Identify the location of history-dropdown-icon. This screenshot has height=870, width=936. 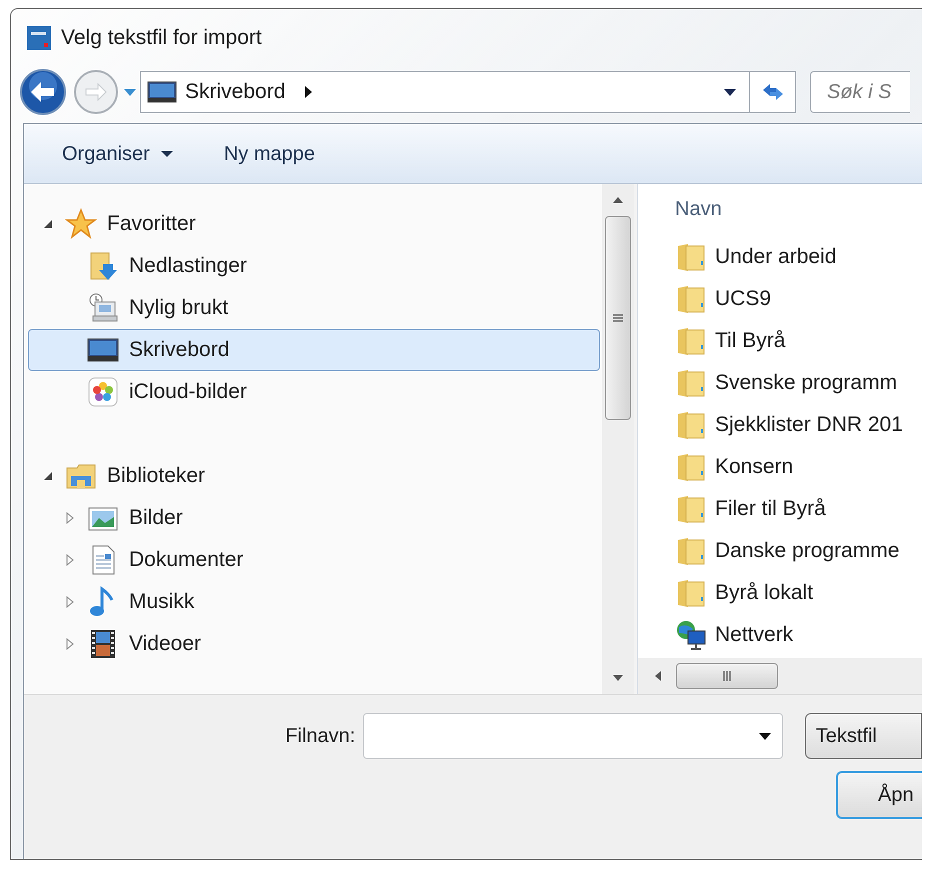
(130, 92).